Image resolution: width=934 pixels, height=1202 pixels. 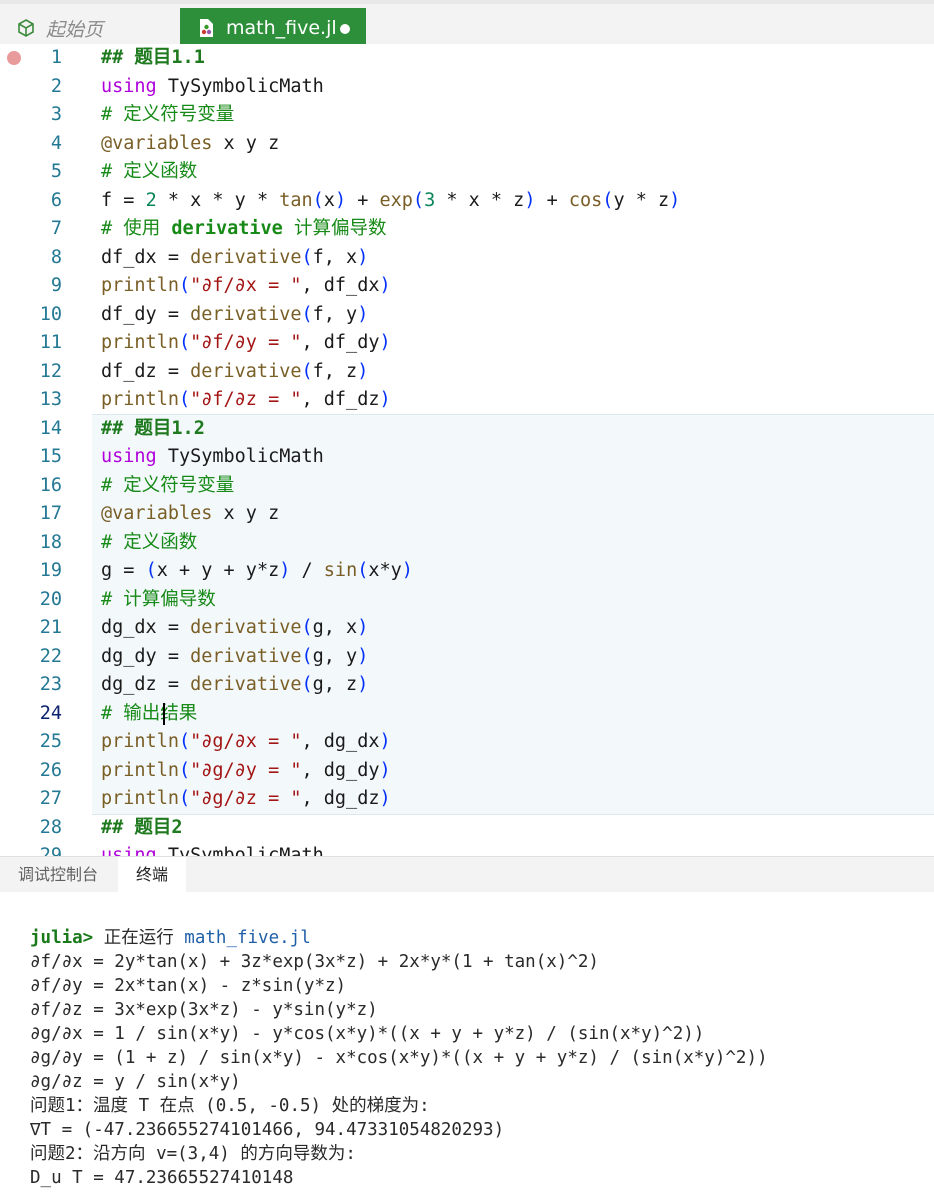 I want to click on code-line: println("∂f/∂x = ", df_dx), so click(x=246, y=285).